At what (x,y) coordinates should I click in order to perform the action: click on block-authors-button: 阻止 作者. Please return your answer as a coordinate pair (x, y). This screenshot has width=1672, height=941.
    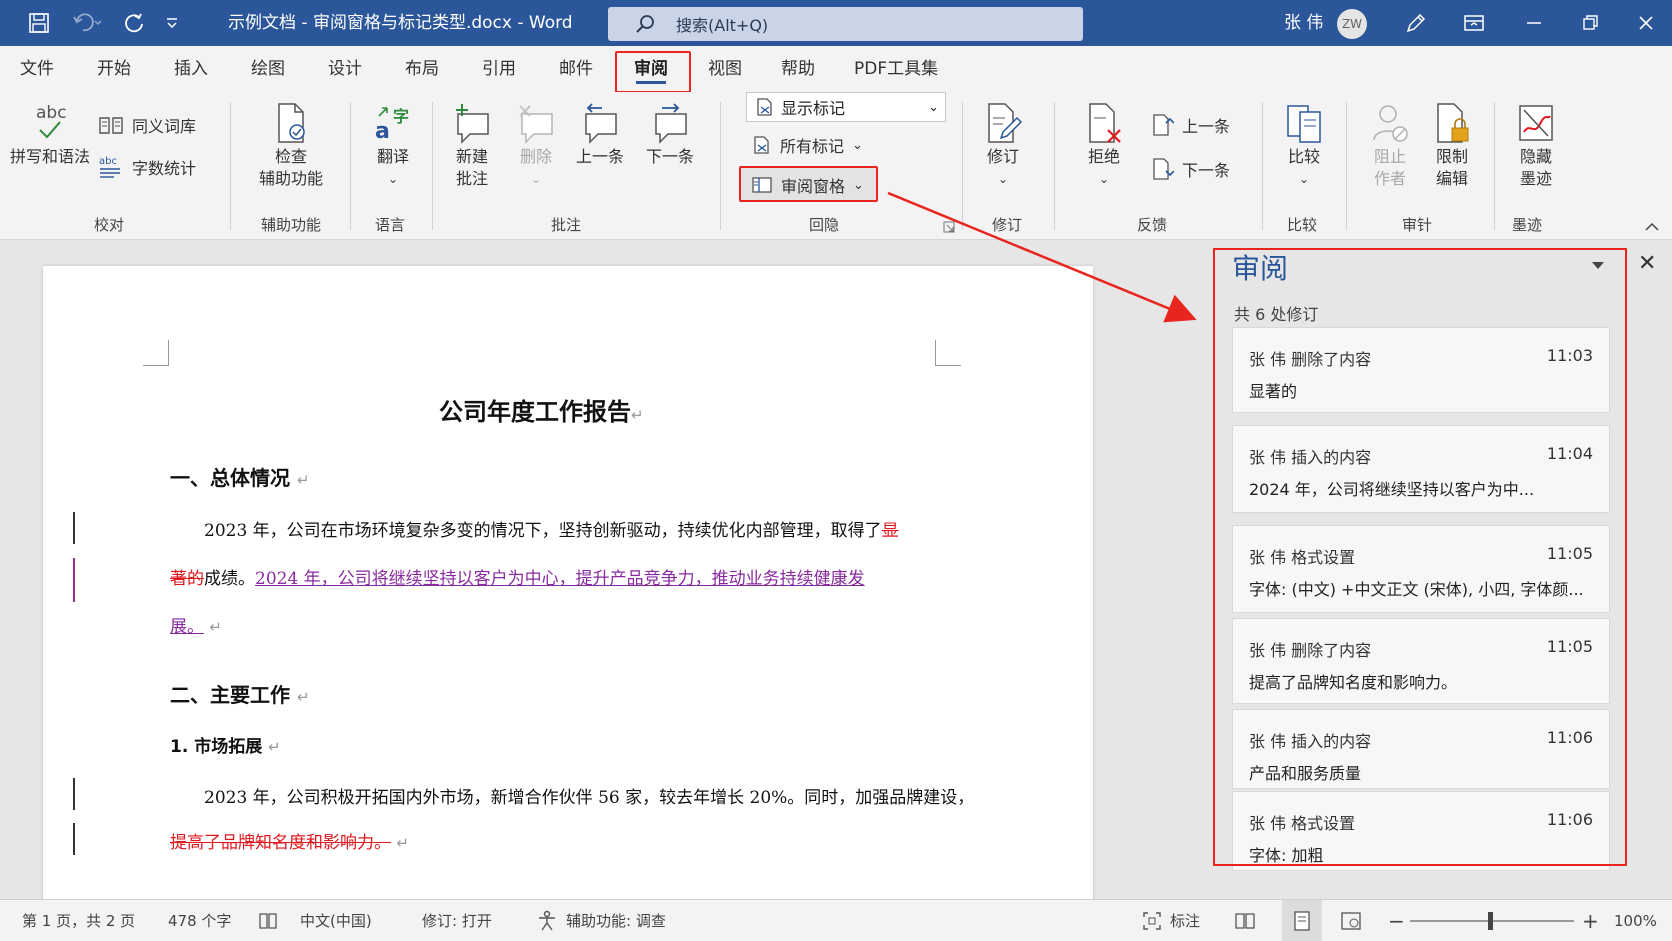
    Looking at the image, I should click on (1390, 146).